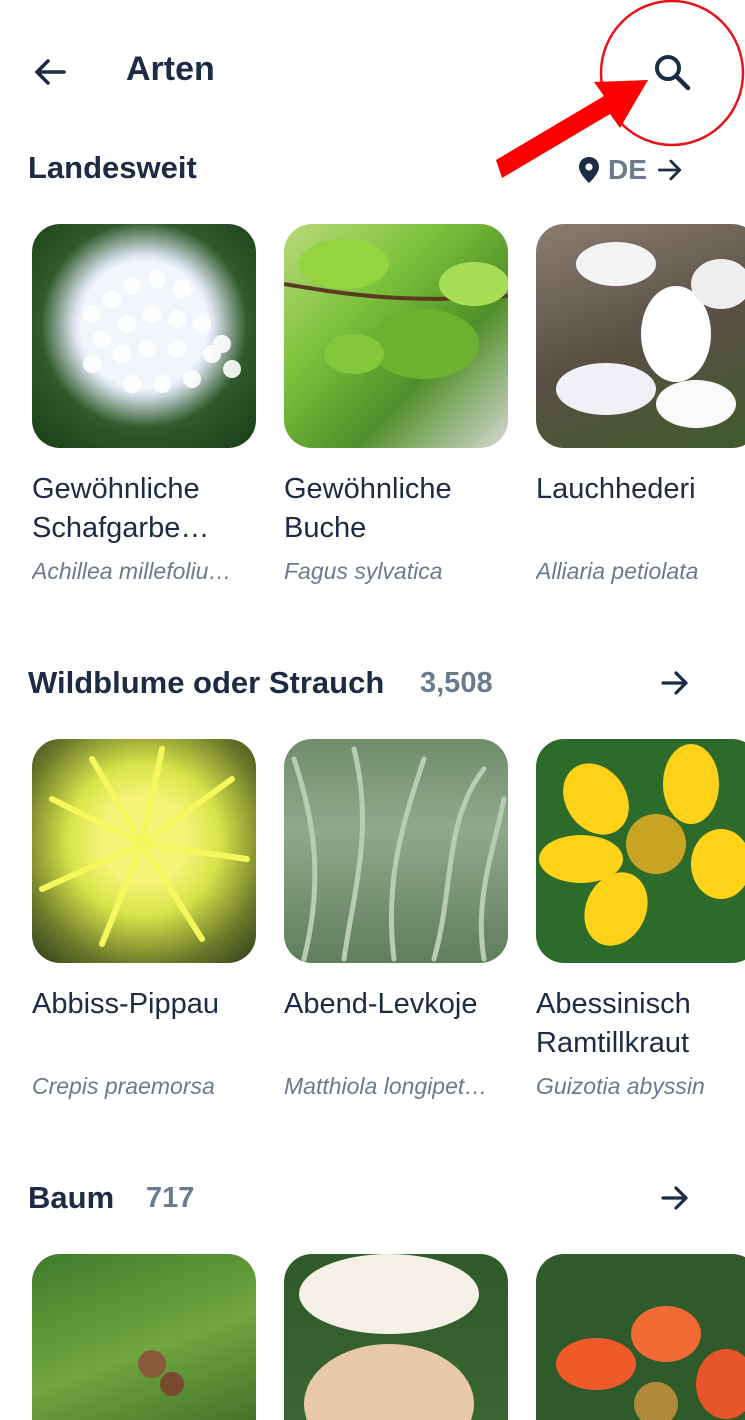  I want to click on species-scientific-name: Crepis praemorsa, so click(123, 1086).